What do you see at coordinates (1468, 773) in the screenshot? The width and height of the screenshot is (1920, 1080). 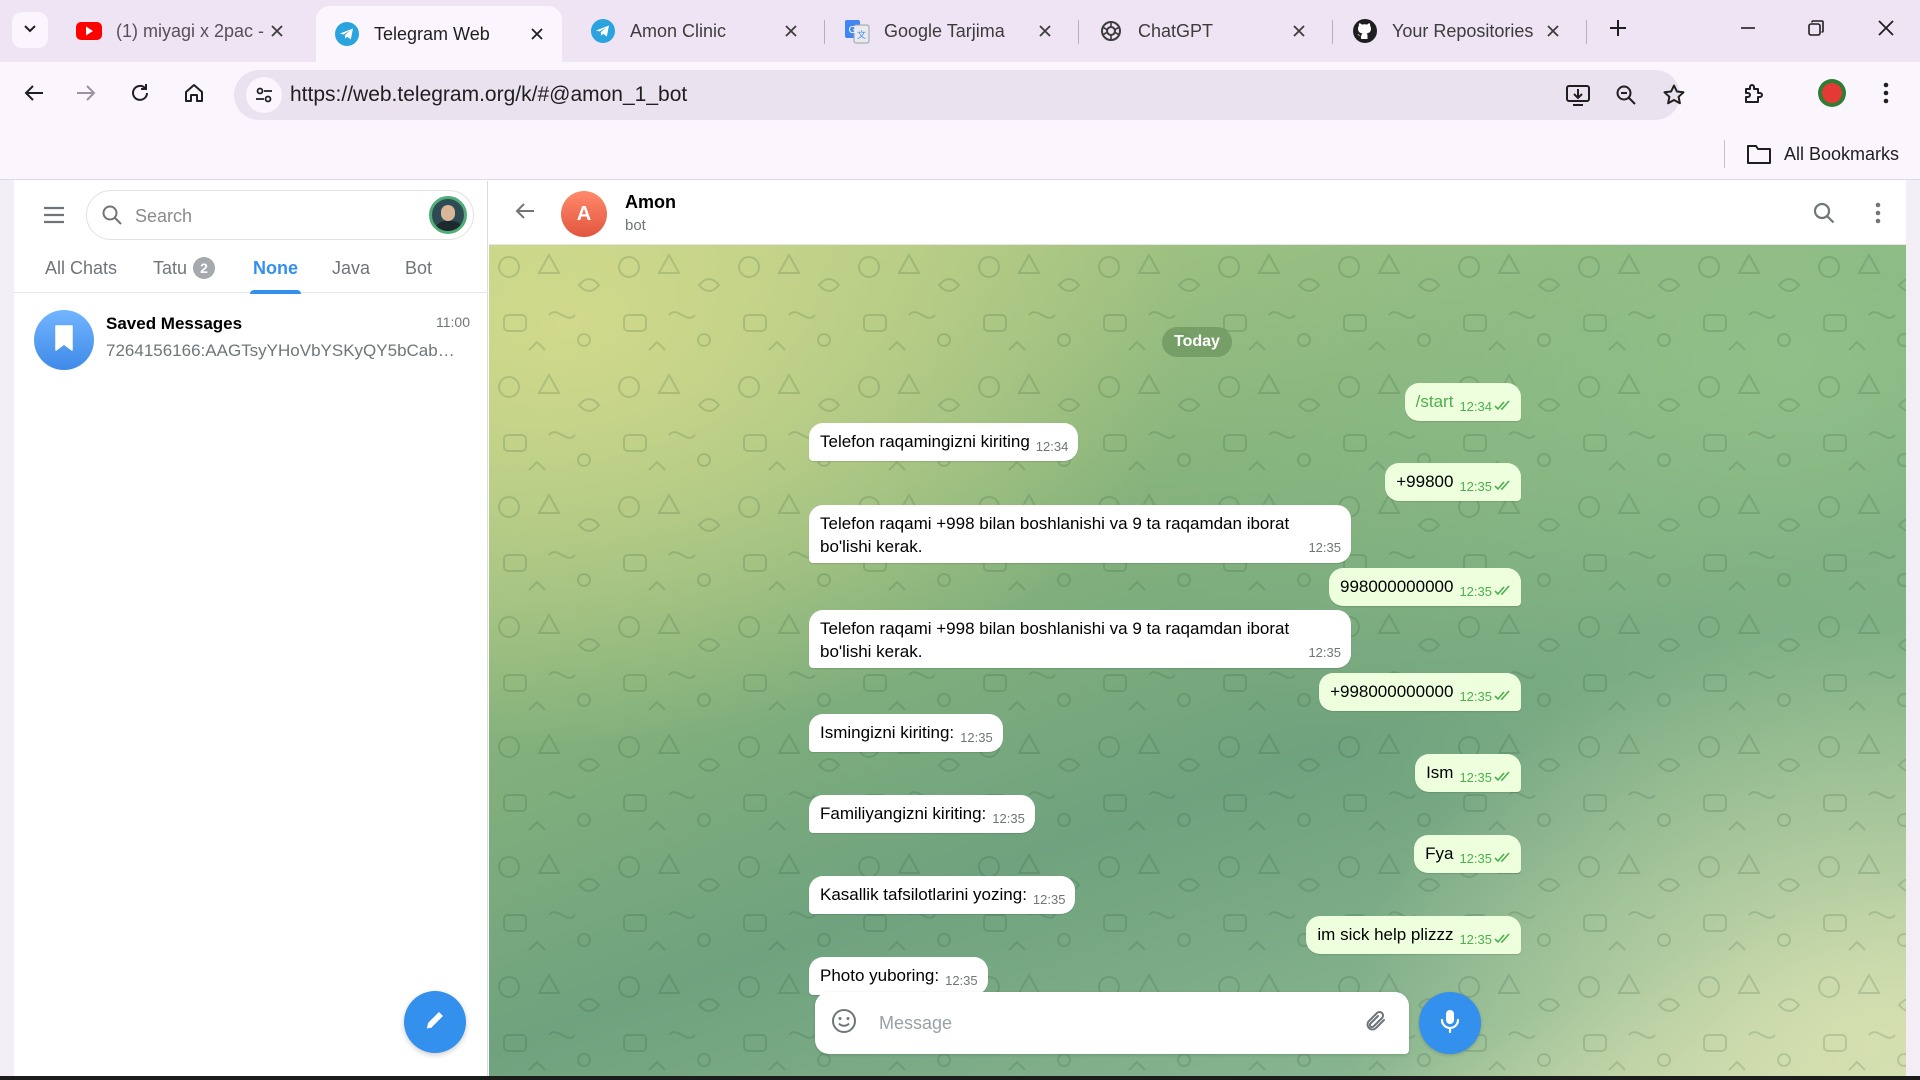 I see `message-bubble-out: Ism 12:35` at bounding box center [1468, 773].